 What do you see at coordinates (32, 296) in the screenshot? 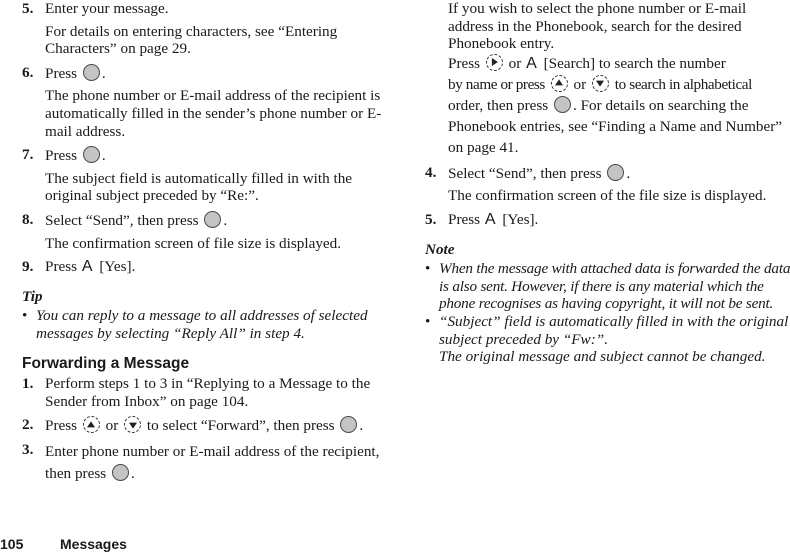
I see `tip-label: Tip` at bounding box center [32, 296].